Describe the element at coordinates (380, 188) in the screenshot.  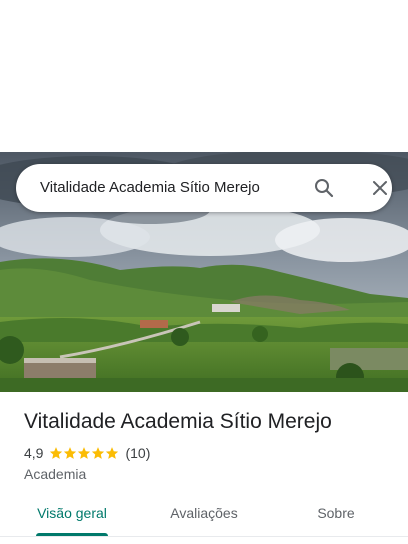
I see `close-icon` at that location.